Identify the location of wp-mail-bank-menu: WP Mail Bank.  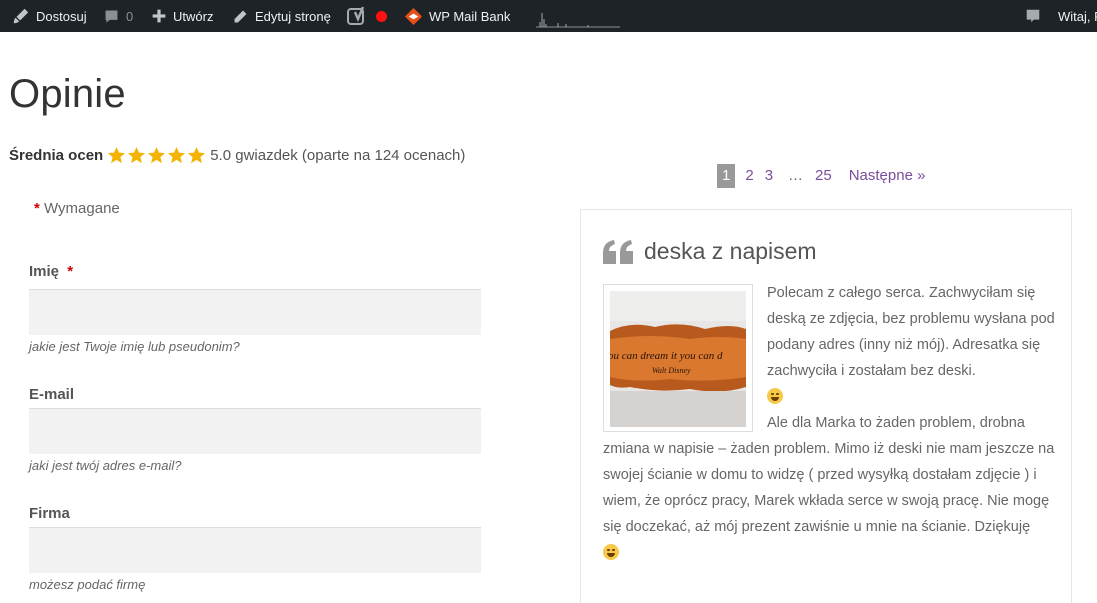
(457, 16).